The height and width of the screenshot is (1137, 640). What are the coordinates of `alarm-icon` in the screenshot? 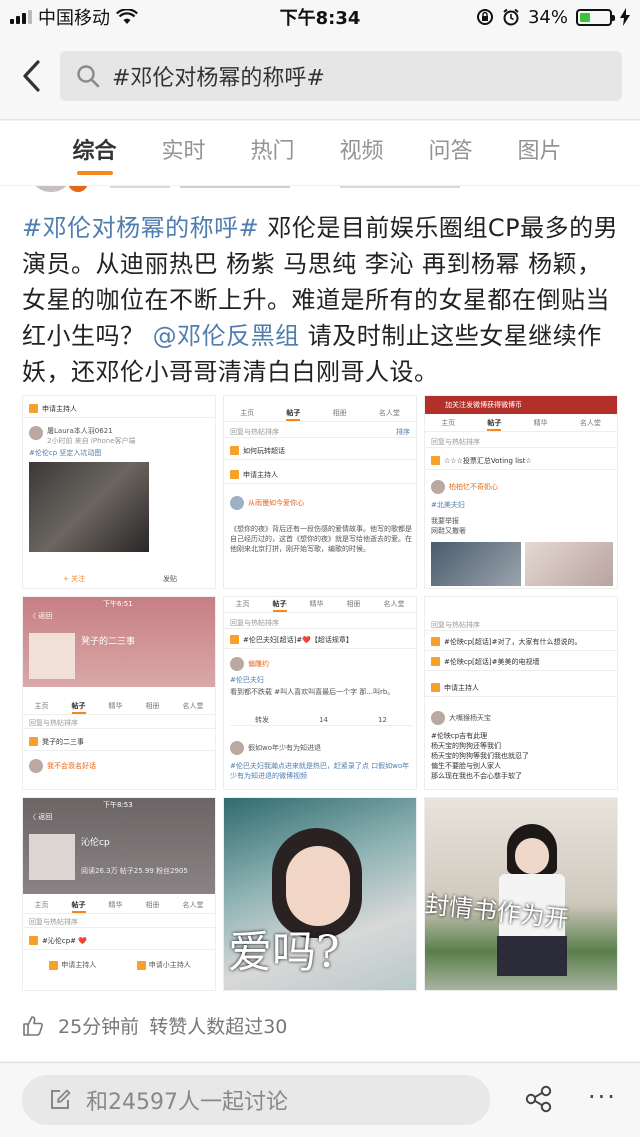 It's located at (511, 17).